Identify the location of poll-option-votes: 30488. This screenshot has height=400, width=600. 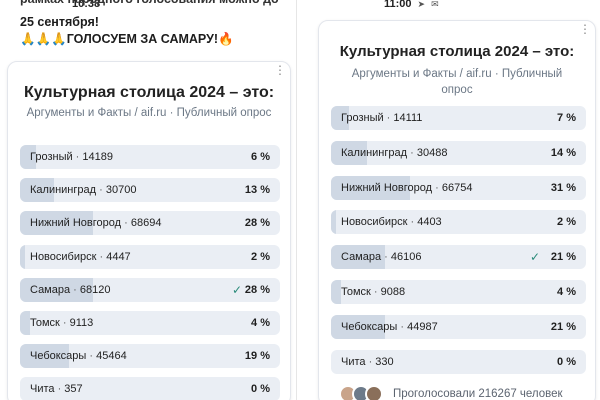
(432, 152).